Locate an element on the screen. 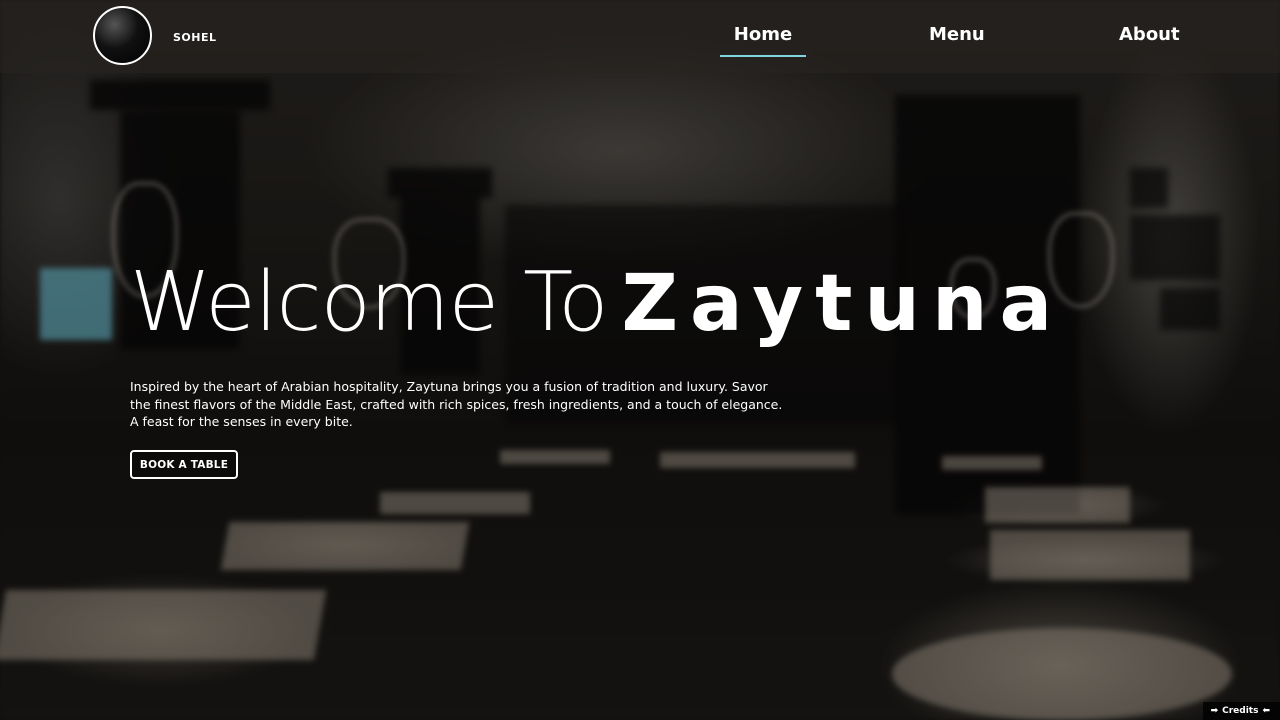 Image resolution: width=1280 pixels, height=720 pixels. credits-label: Credits is located at coordinates (1240, 711).